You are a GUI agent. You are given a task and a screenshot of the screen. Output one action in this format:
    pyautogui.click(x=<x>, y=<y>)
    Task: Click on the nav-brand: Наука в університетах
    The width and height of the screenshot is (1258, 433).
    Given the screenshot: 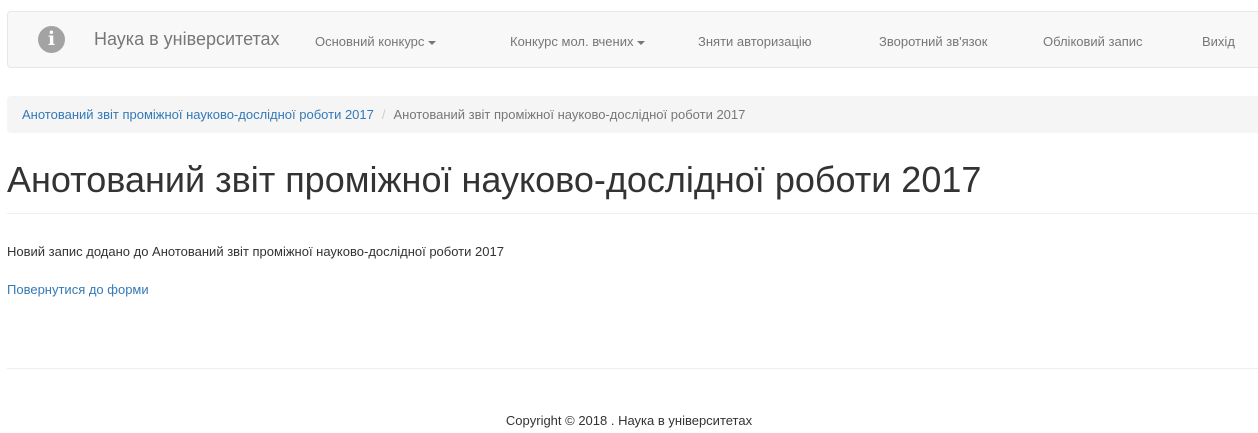 What is the action you would take?
    pyautogui.click(x=187, y=39)
    